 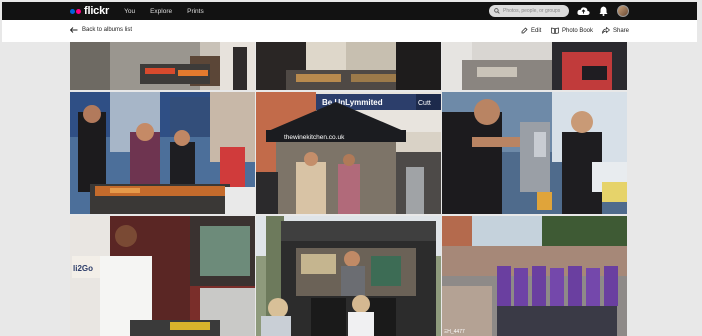 What do you see at coordinates (623, 11) in the screenshot?
I see `avatar` at bounding box center [623, 11].